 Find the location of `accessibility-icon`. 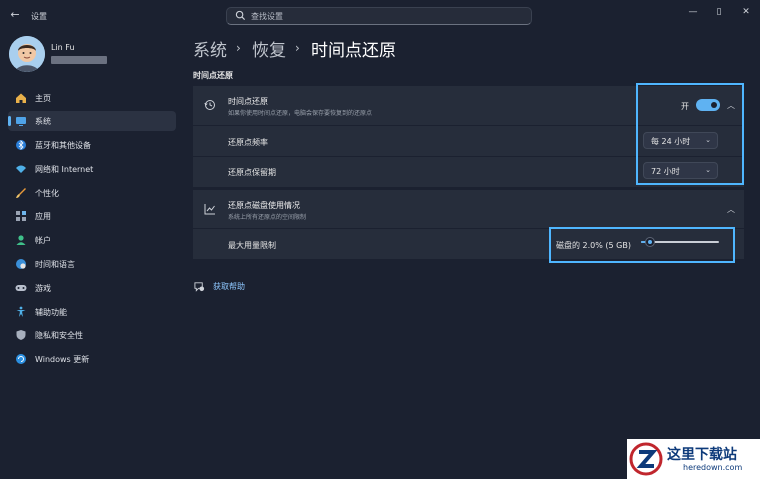

accessibility-icon is located at coordinates (21, 311).